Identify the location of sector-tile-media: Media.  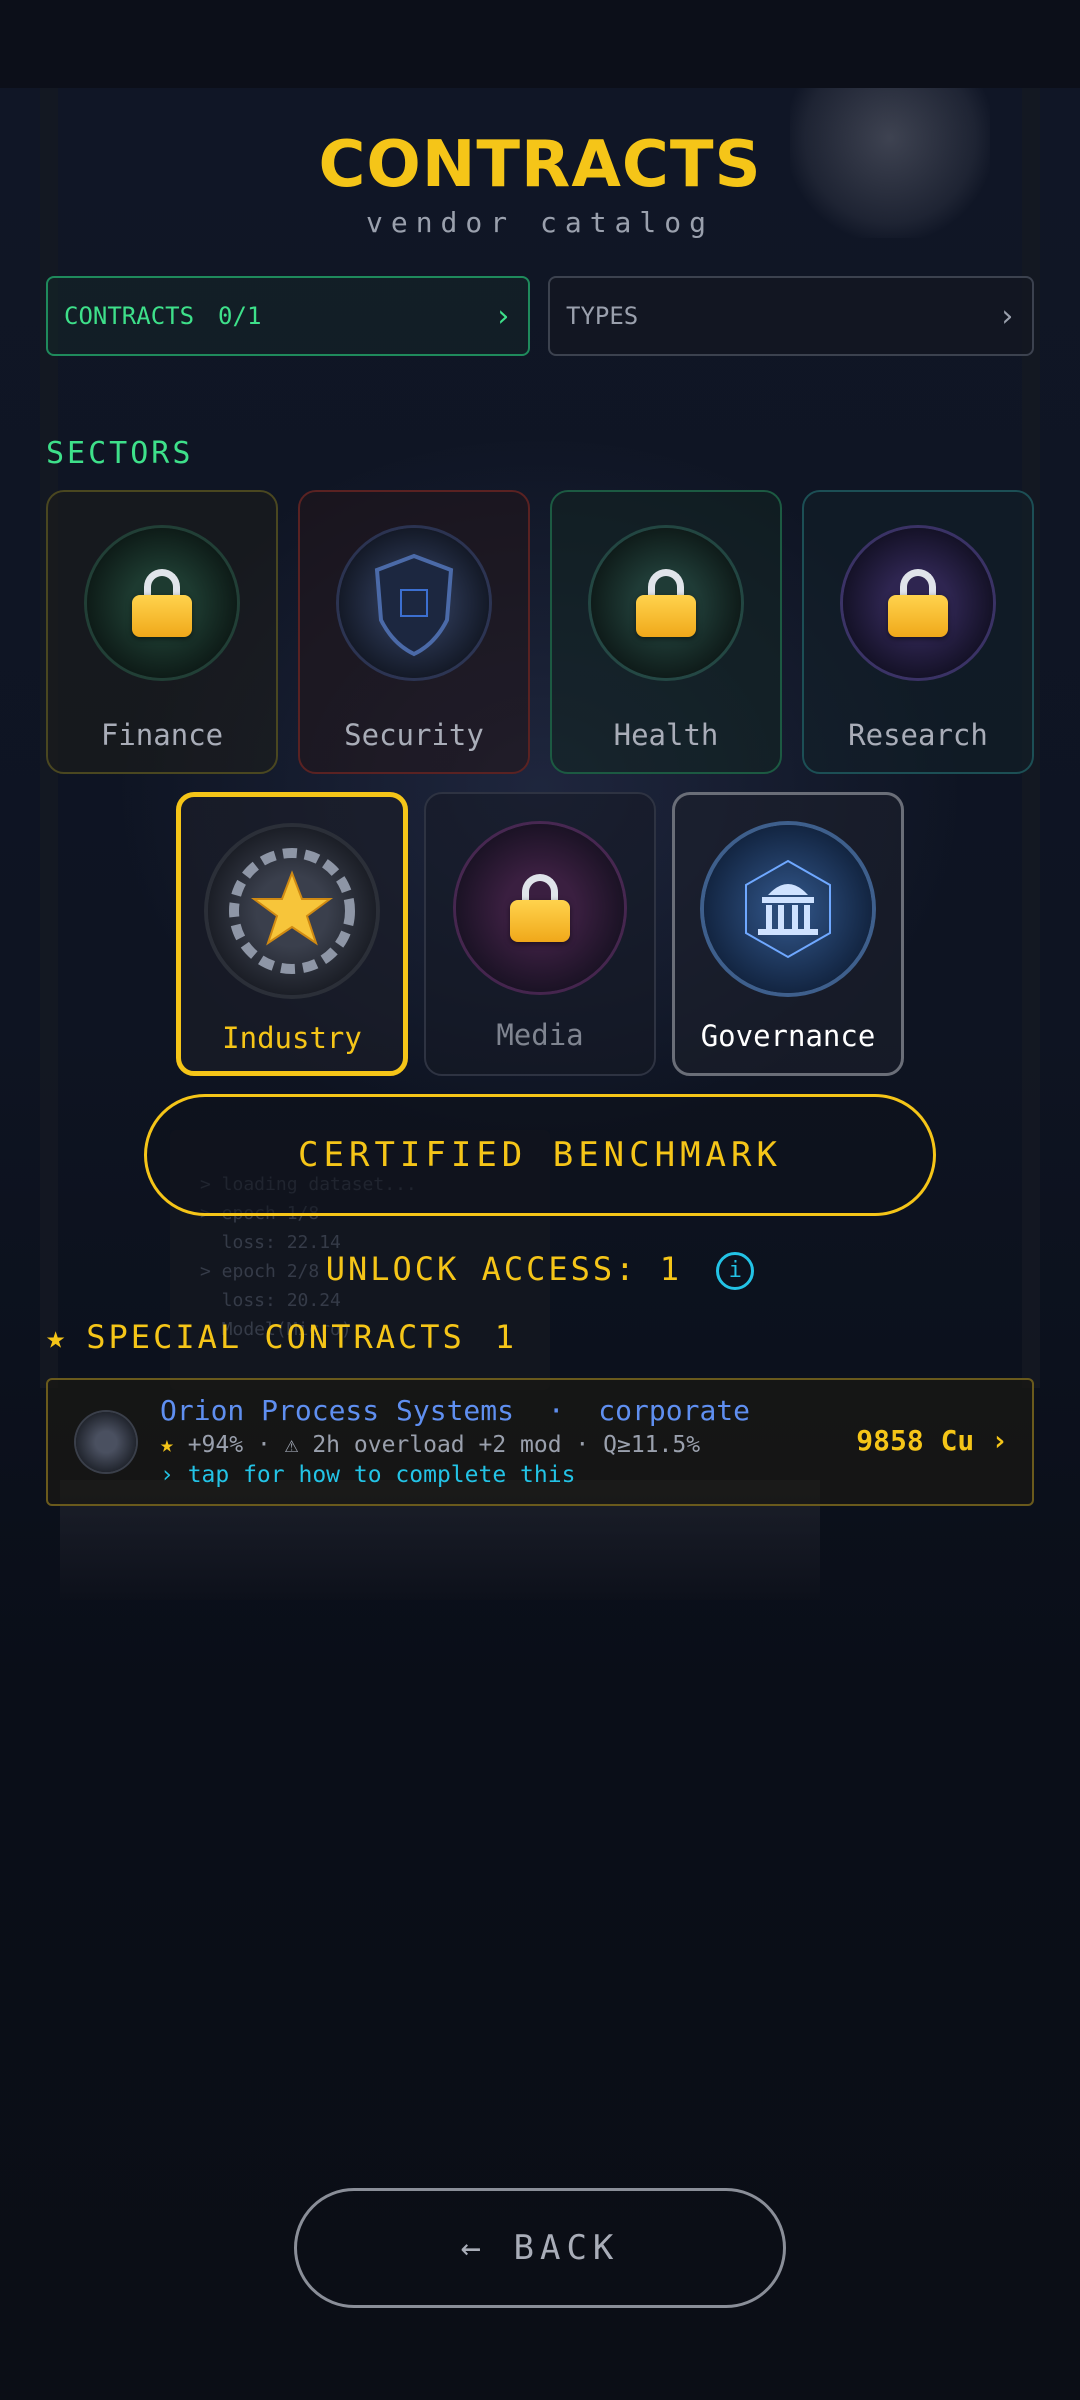
(540, 934).